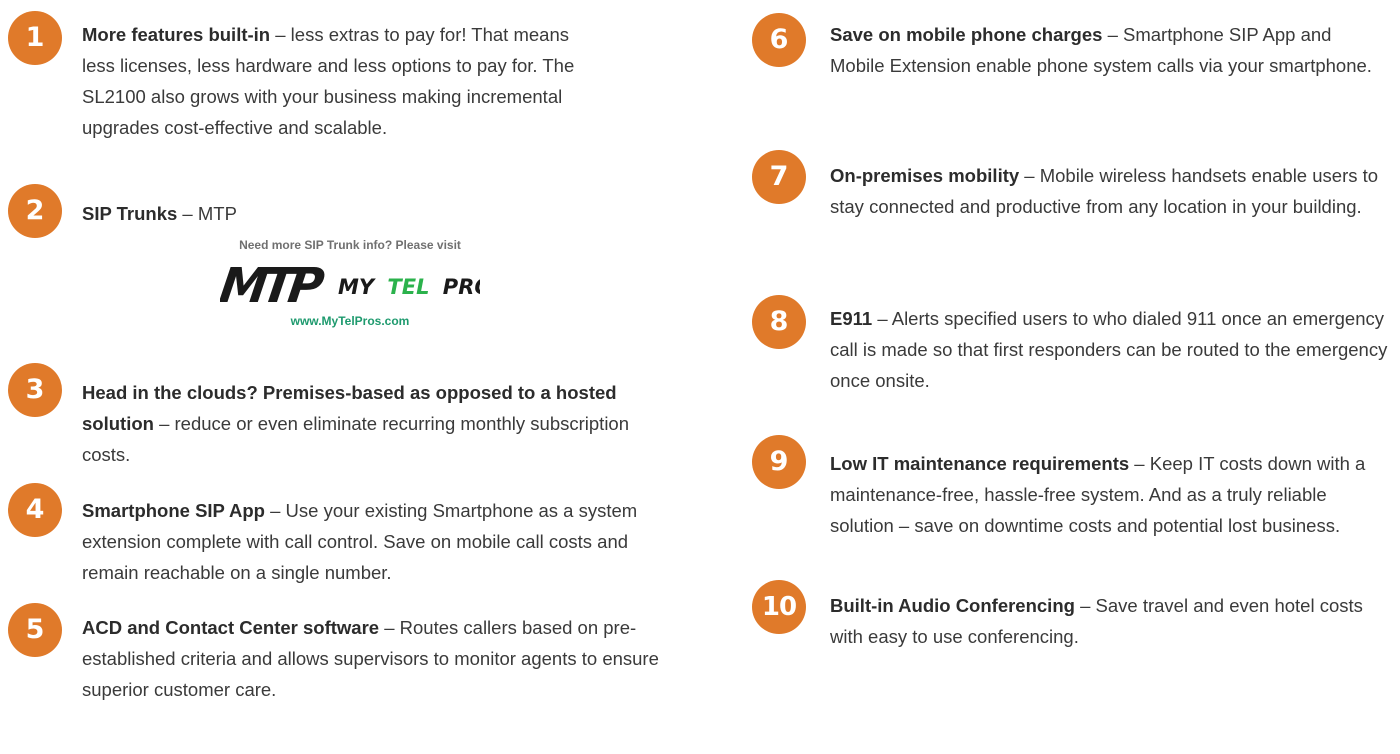  Describe the element at coordinates (130, 213) in the screenshot. I see `feature-title-2: SIP Trunks` at that location.